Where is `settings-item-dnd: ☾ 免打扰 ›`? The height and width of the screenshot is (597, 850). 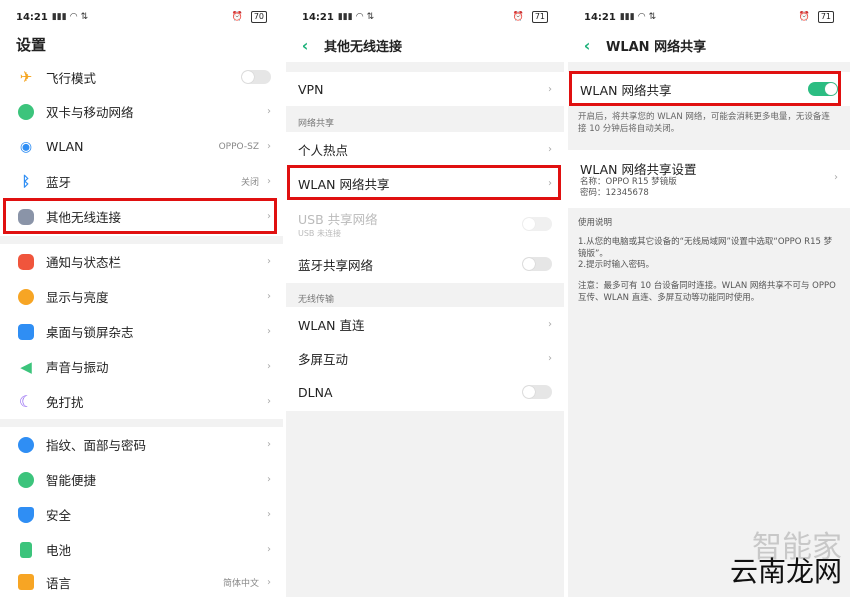 settings-item-dnd: ☾ 免打扰 › is located at coordinates (141, 401).